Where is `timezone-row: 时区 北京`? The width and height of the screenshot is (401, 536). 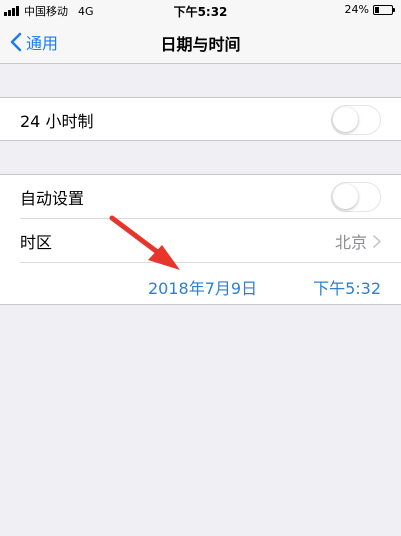 timezone-row: 时区 北京 is located at coordinates (200, 241).